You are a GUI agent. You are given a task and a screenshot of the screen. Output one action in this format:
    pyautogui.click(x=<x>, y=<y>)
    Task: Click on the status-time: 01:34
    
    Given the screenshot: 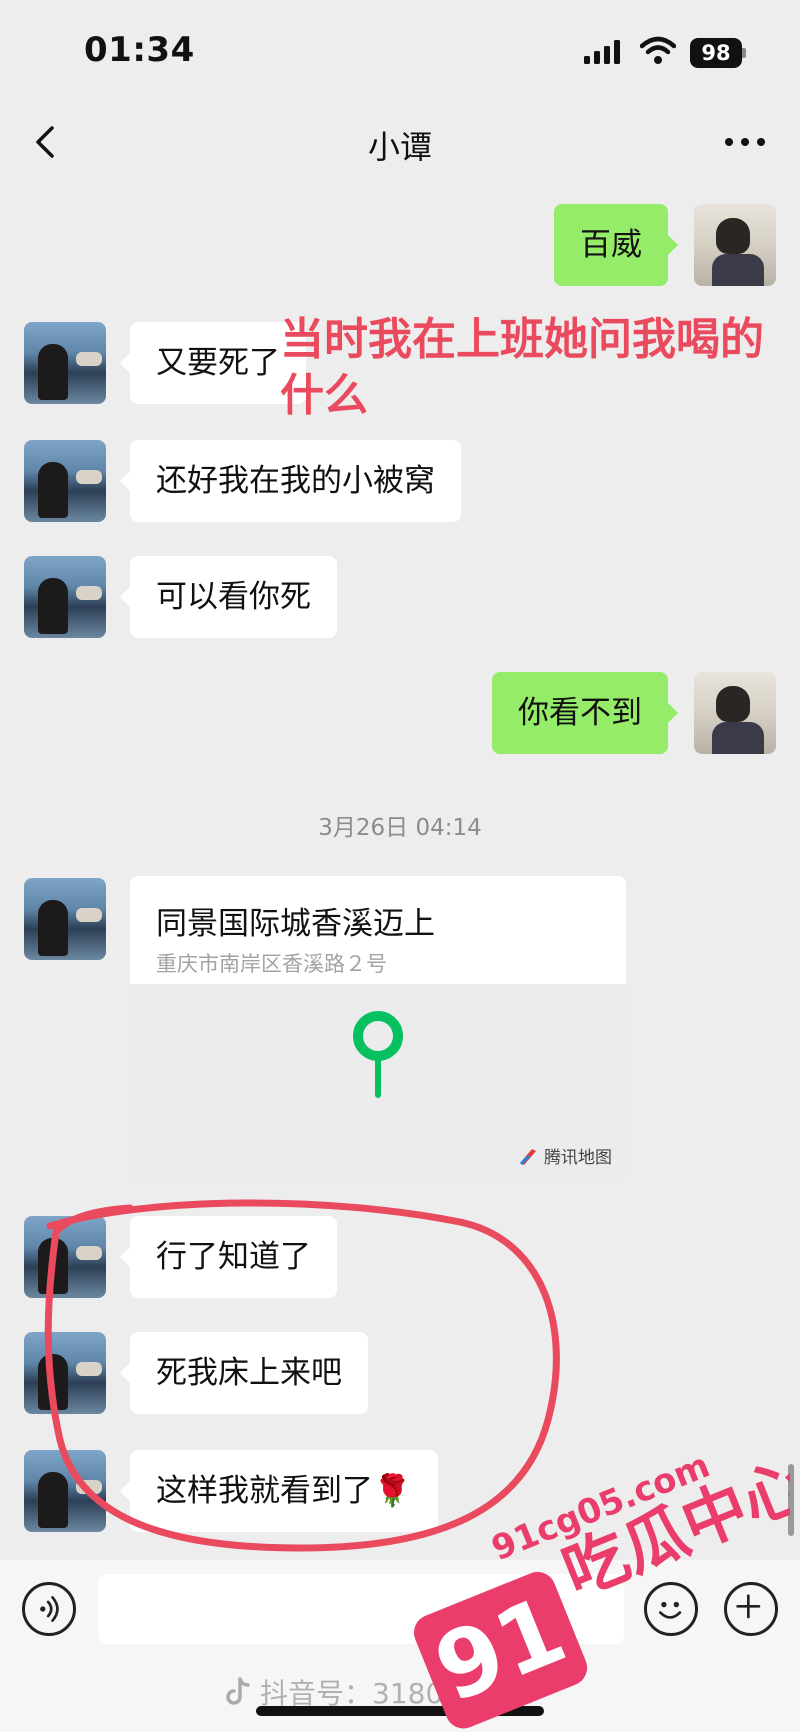 What is the action you would take?
    pyautogui.click(x=139, y=50)
    